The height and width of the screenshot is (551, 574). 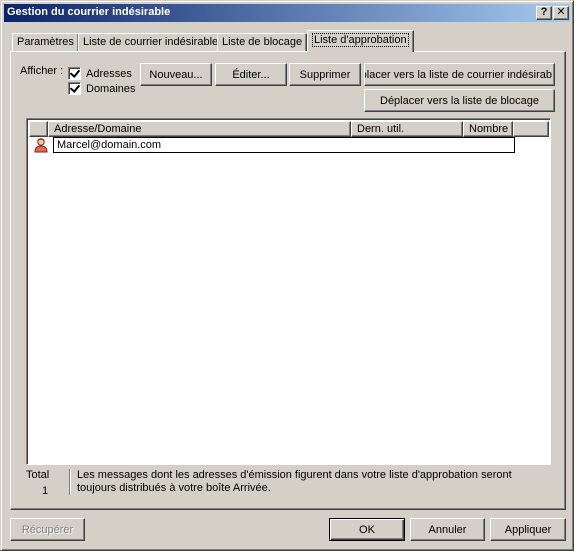 I want to click on tab-approval-list: Liste d'approbation, so click(x=360, y=41).